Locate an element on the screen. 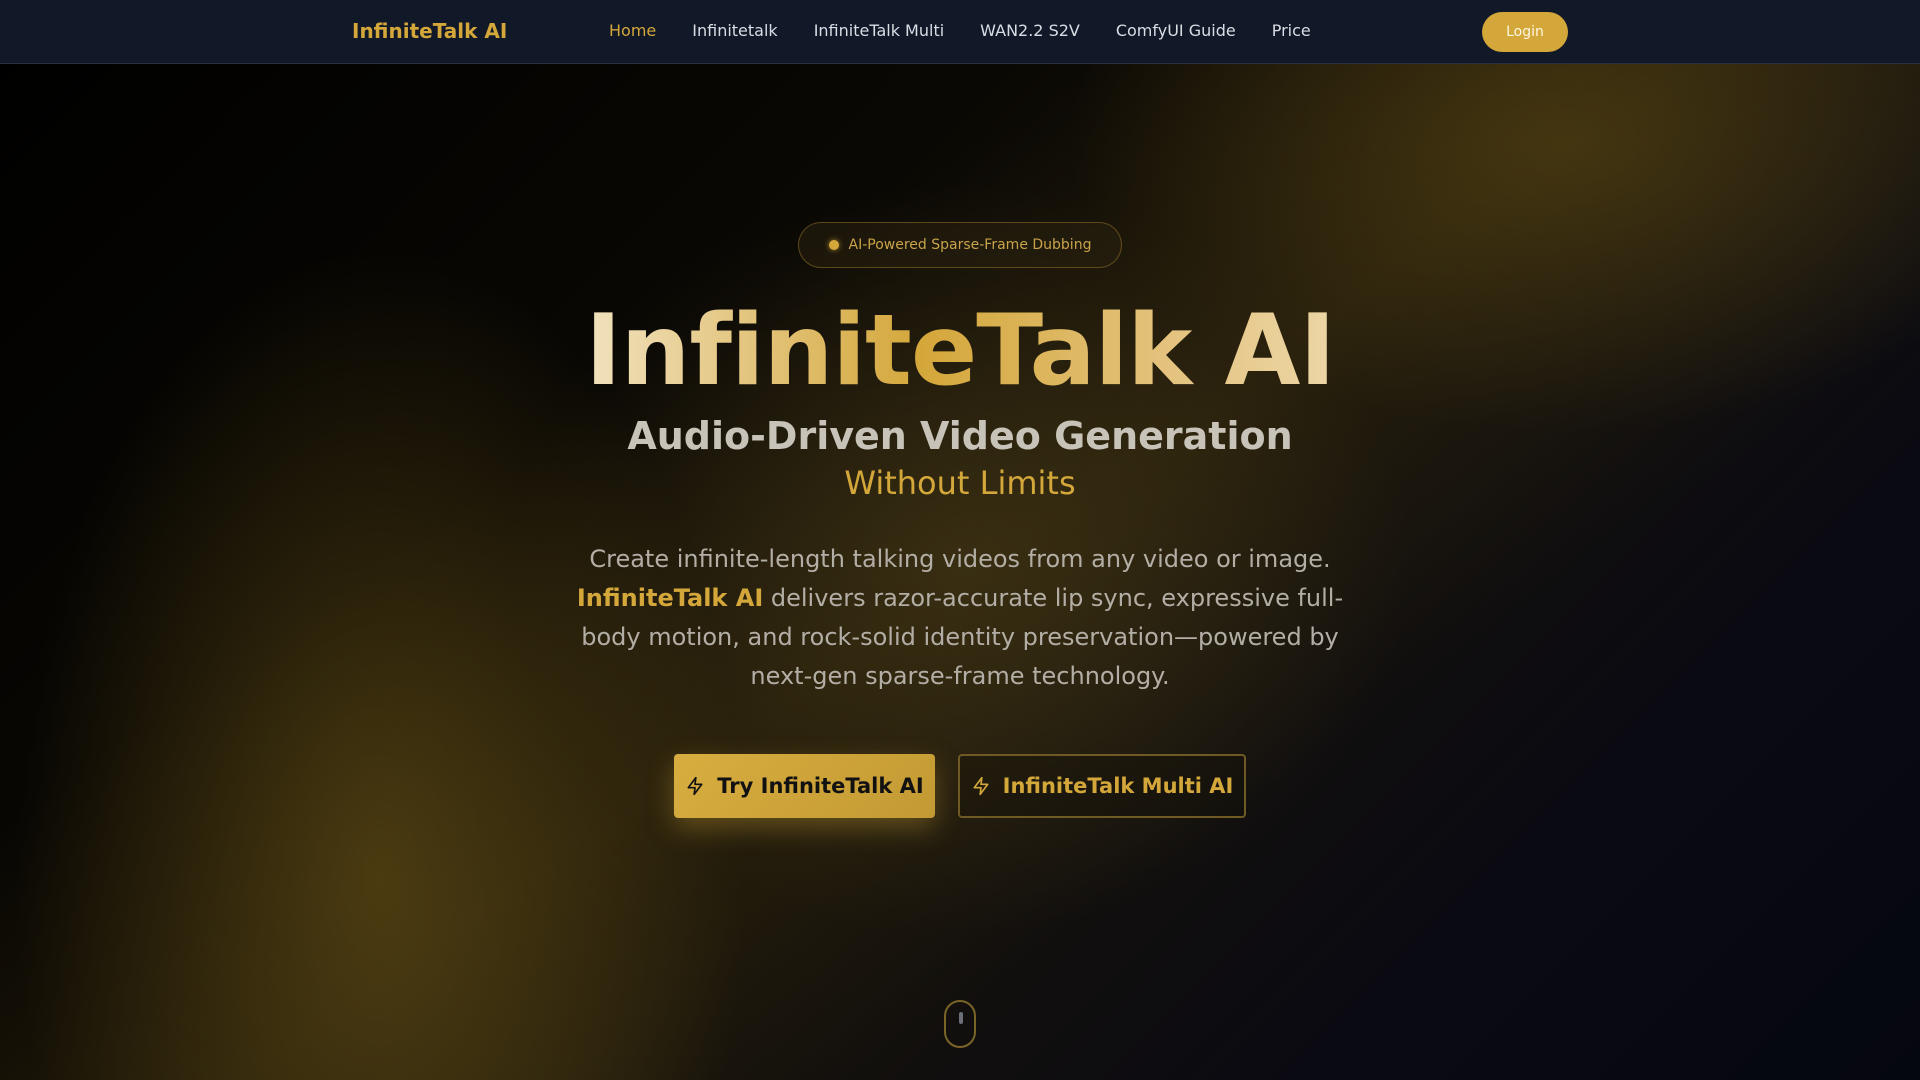 This screenshot has width=1920, height=1080. login-button: Login is located at coordinates (1525, 32).